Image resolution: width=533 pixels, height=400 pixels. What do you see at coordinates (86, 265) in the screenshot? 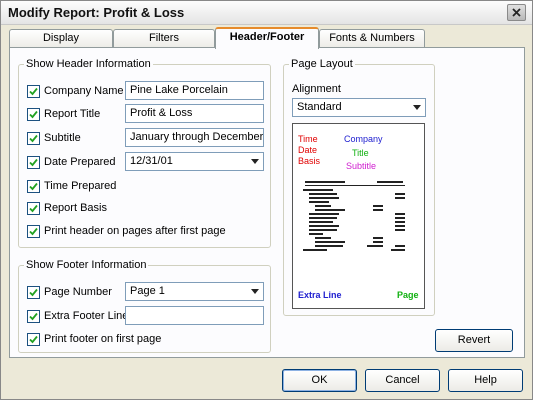
I see `footer-group-label: Show Footer Information` at bounding box center [86, 265].